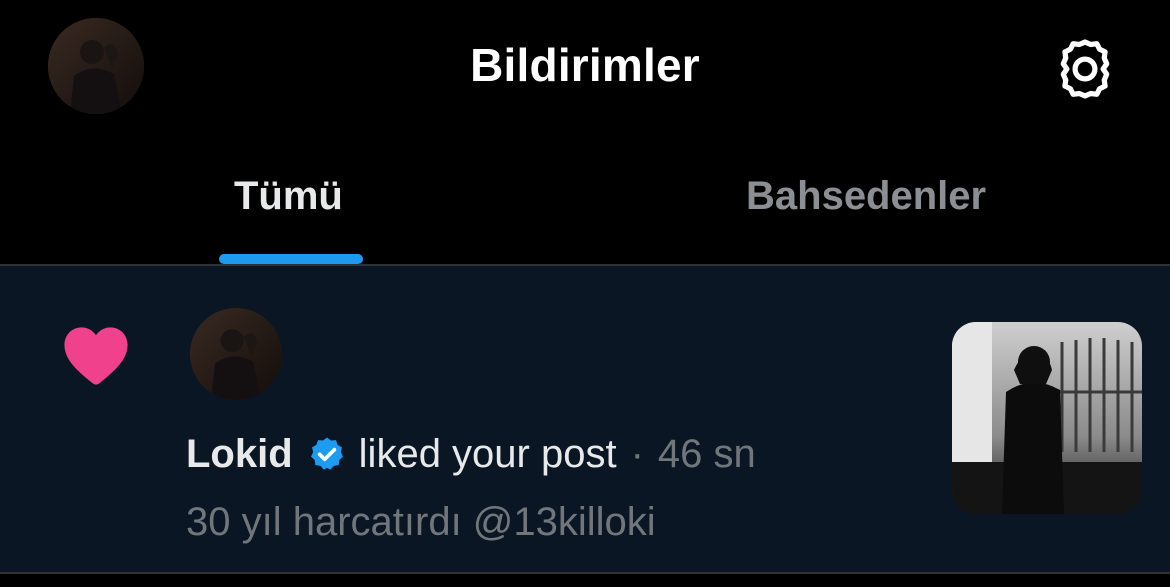 This screenshot has height=587, width=1170. I want to click on username: Lokid, so click(239, 454).